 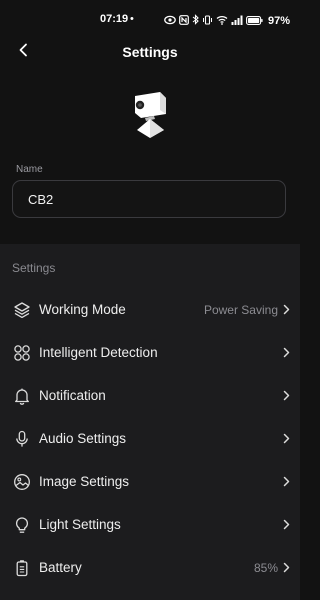 I want to click on security-camera-icon, so click(x=150, y=114).